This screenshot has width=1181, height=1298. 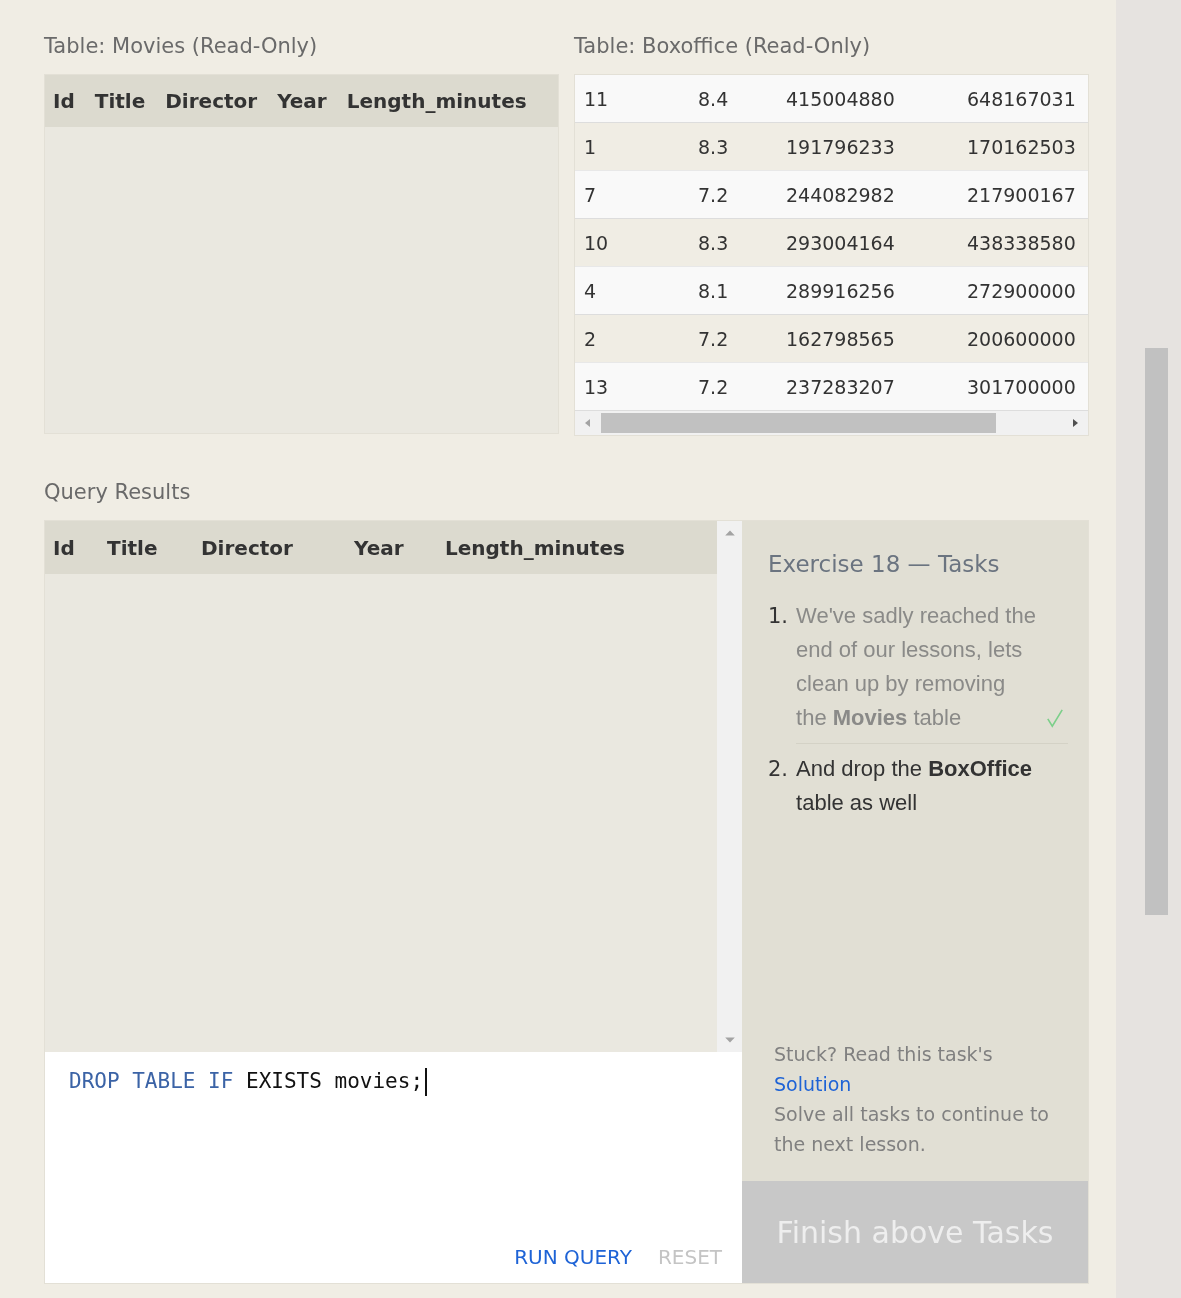 What do you see at coordinates (912, 1129) in the screenshot?
I see `help-text: Solve all tasks to continue to the next lesson.` at bounding box center [912, 1129].